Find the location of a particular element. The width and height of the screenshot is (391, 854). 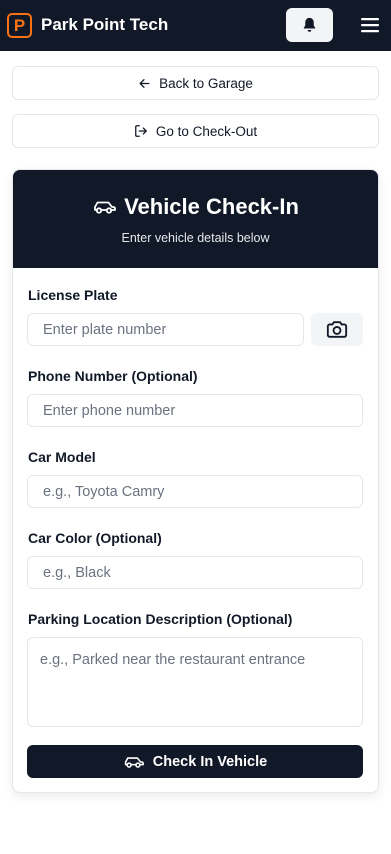

car-color-input is located at coordinates (195, 572).